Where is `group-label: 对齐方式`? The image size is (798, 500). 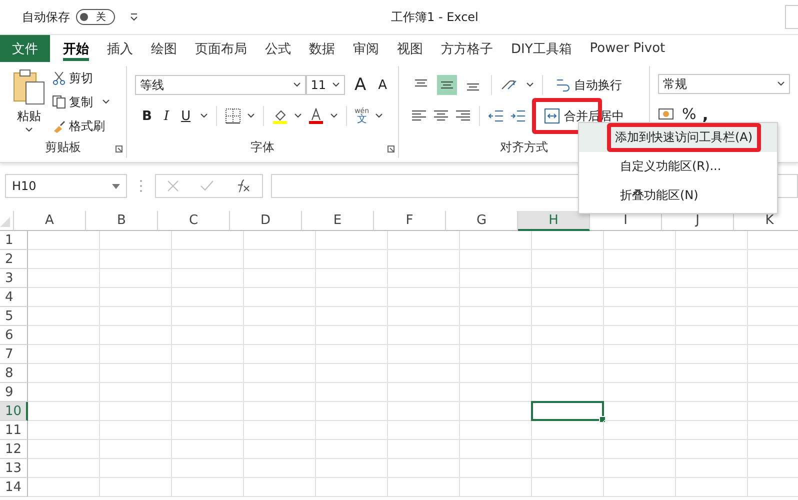
group-label: 对齐方式 is located at coordinates (524, 147).